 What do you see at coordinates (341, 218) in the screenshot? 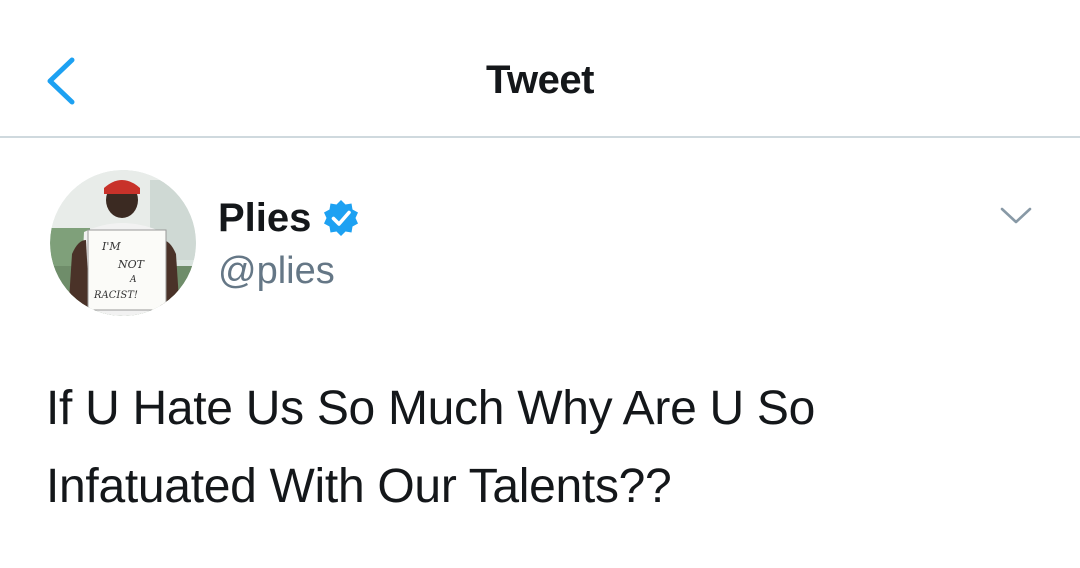
I see `verified-badge-icon` at bounding box center [341, 218].